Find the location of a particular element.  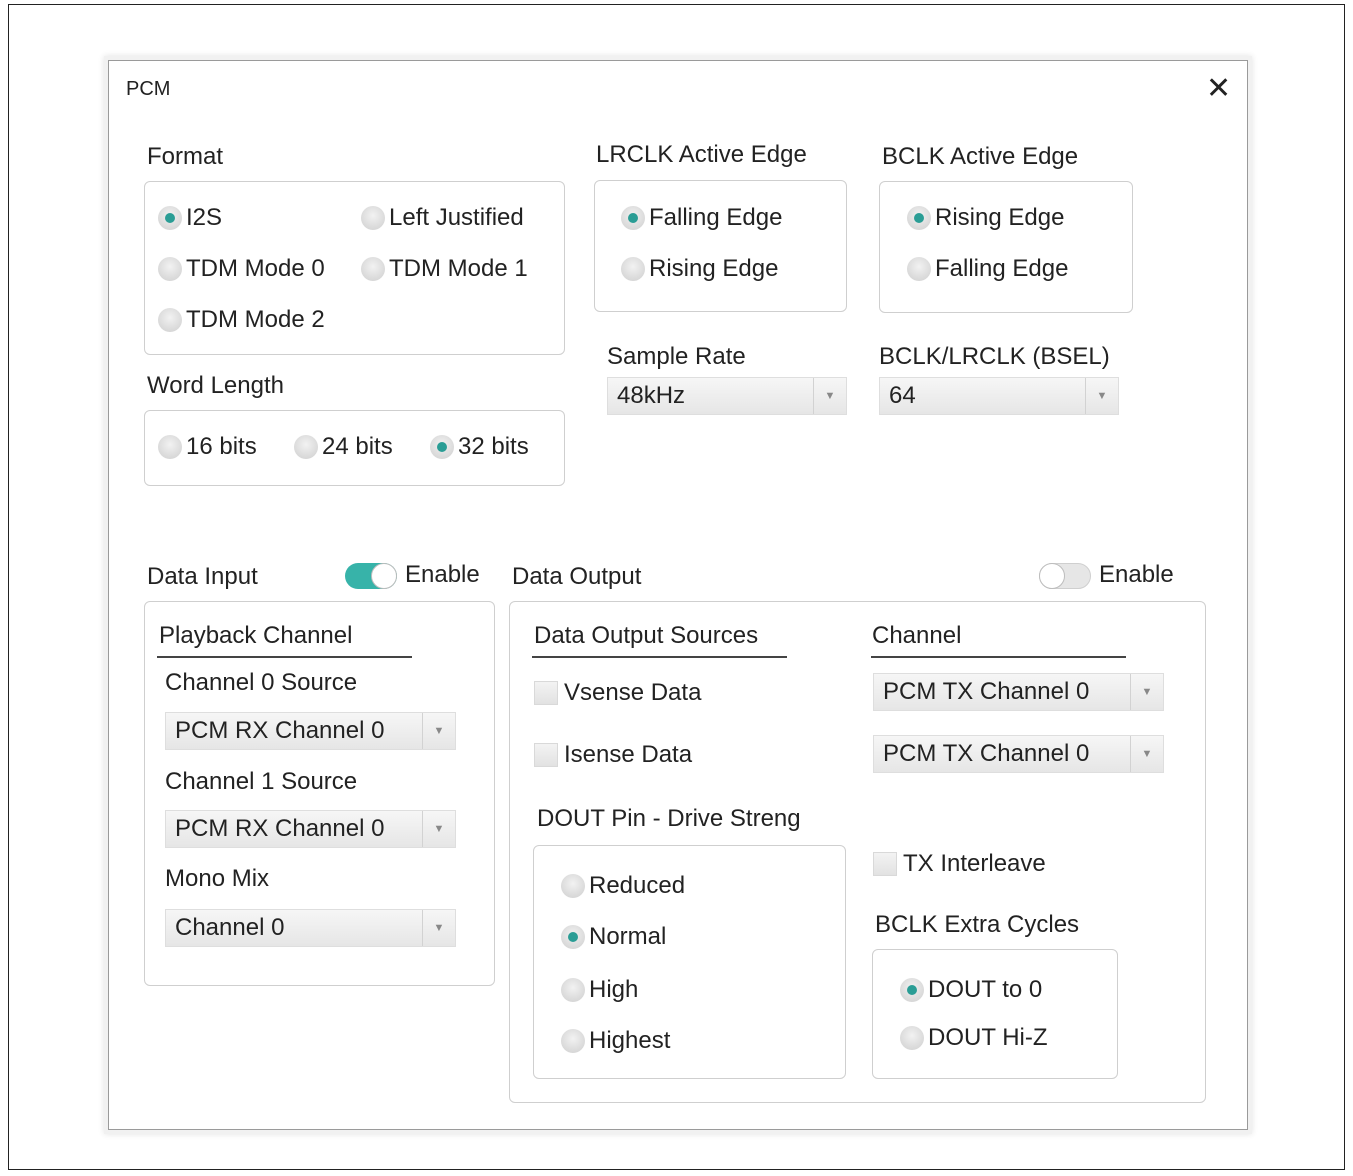

channel-header-underline is located at coordinates (998, 657).